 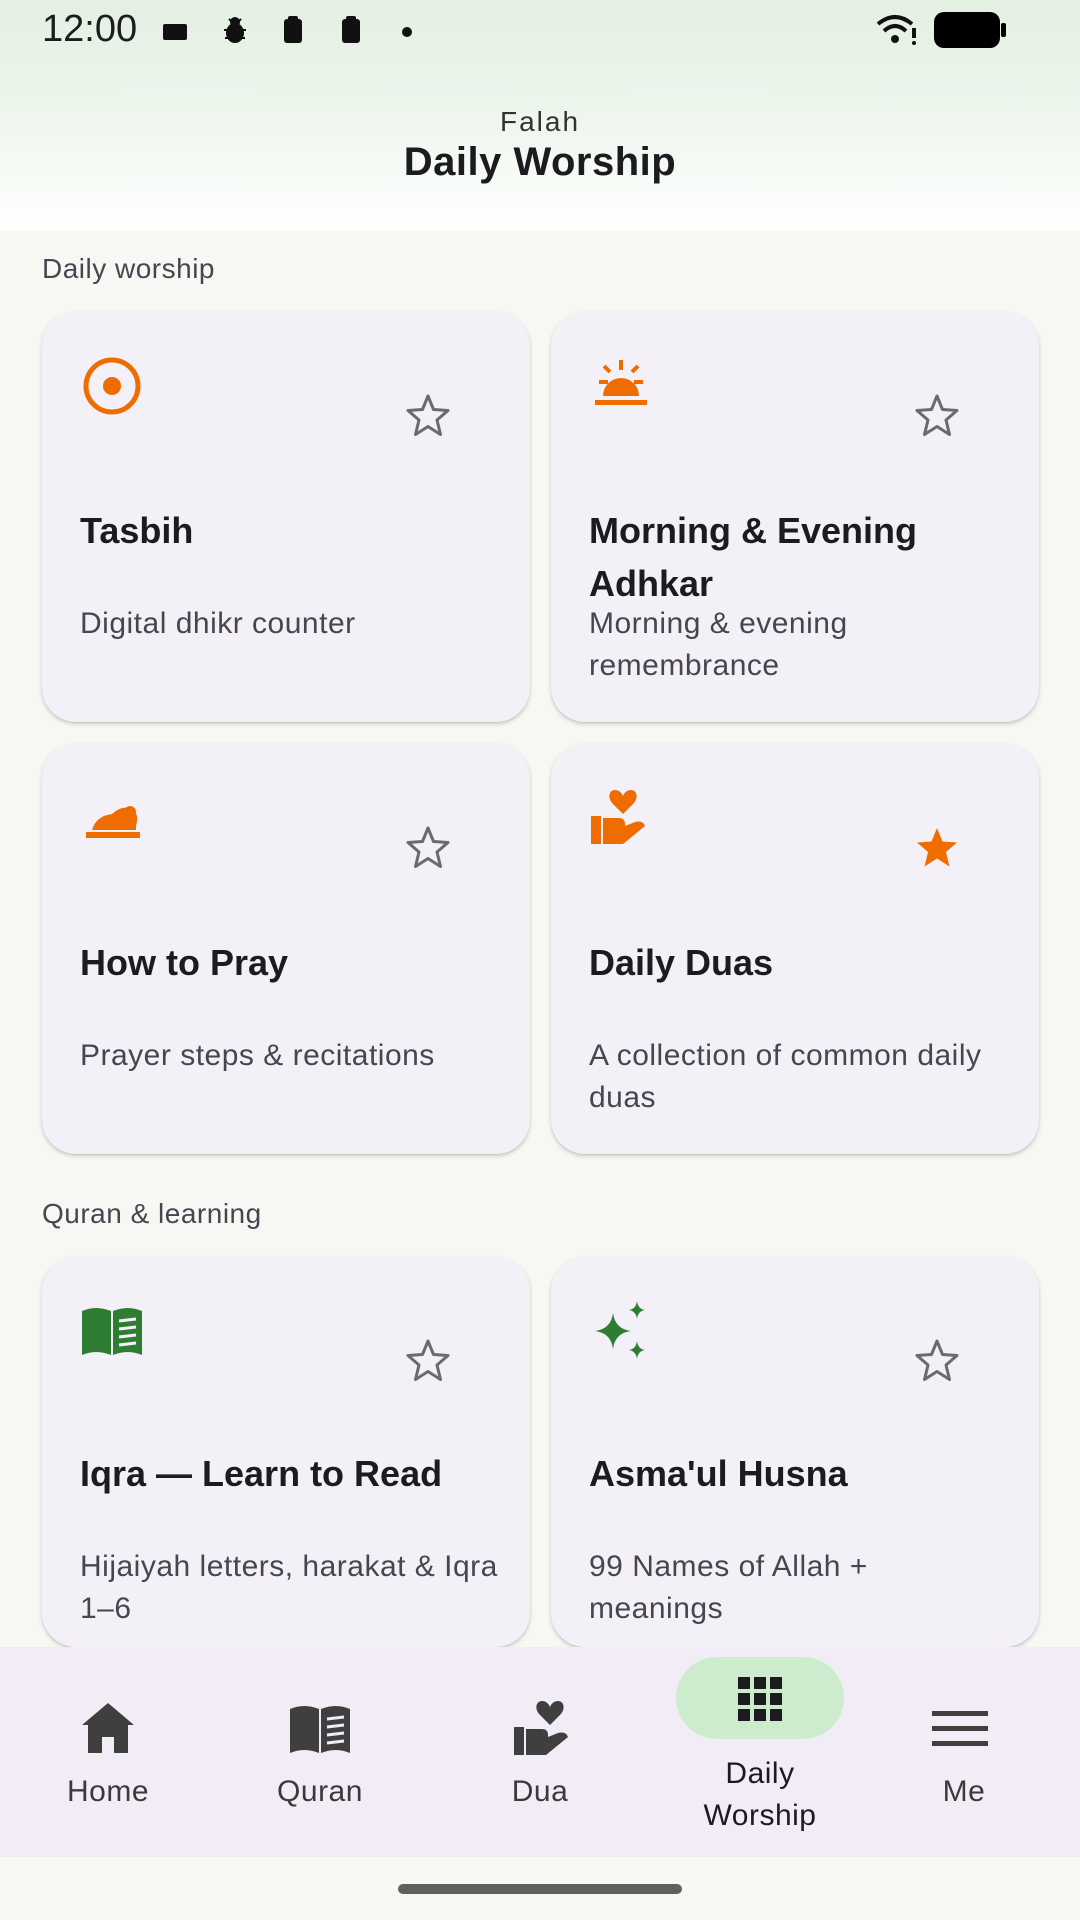 What do you see at coordinates (753, 557) in the screenshot?
I see `card-title: Morning & Evening Adhkar` at bounding box center [753, 557].